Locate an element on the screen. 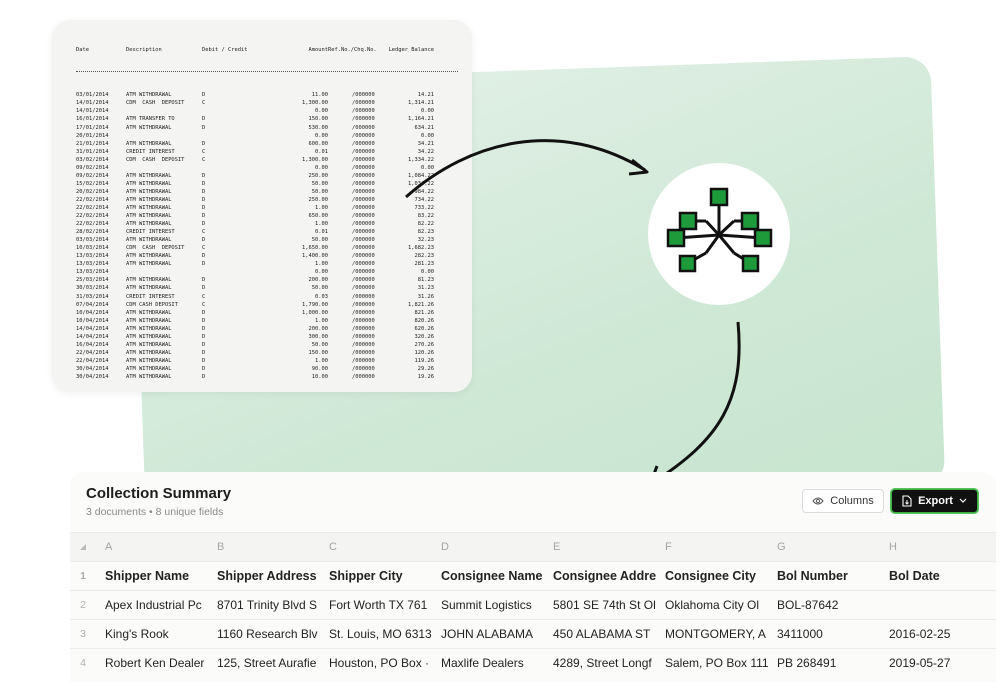 The image size is (1000, 700). column-letter: A is located at coordinates (152, 547).